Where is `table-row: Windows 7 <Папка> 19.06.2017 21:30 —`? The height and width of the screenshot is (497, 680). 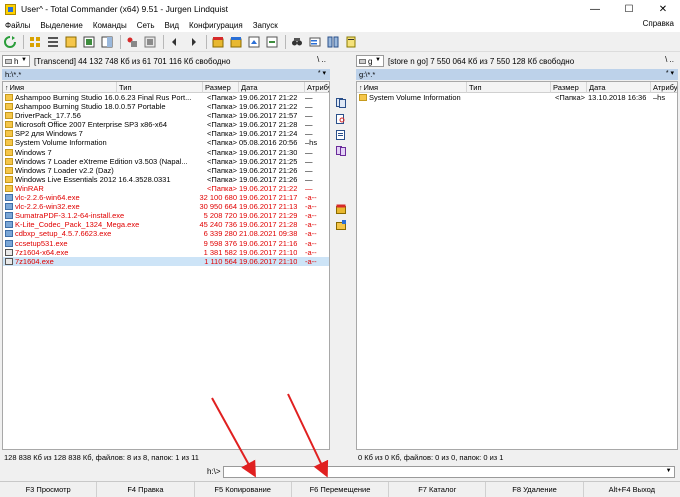 table-row: Windows 7 <Папка> 19.06.2017 21:30 — is located at coordinates (166, 152).